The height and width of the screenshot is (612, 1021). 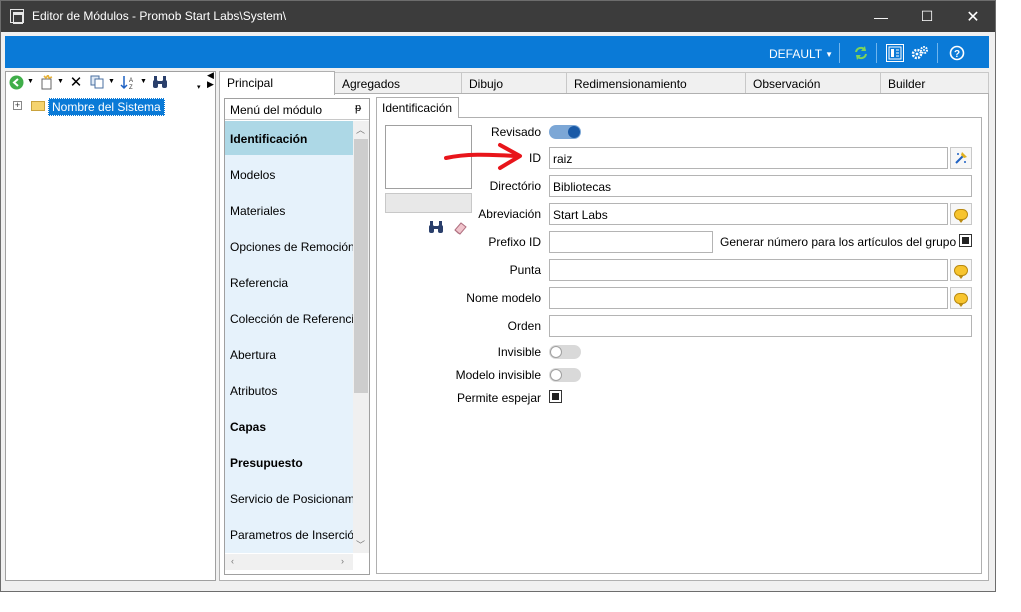 What do you see at coordinates (199, 87) in the screenshot?
I see `toolbar-overflow-icon: ▾` at bounding box center [199, 87].